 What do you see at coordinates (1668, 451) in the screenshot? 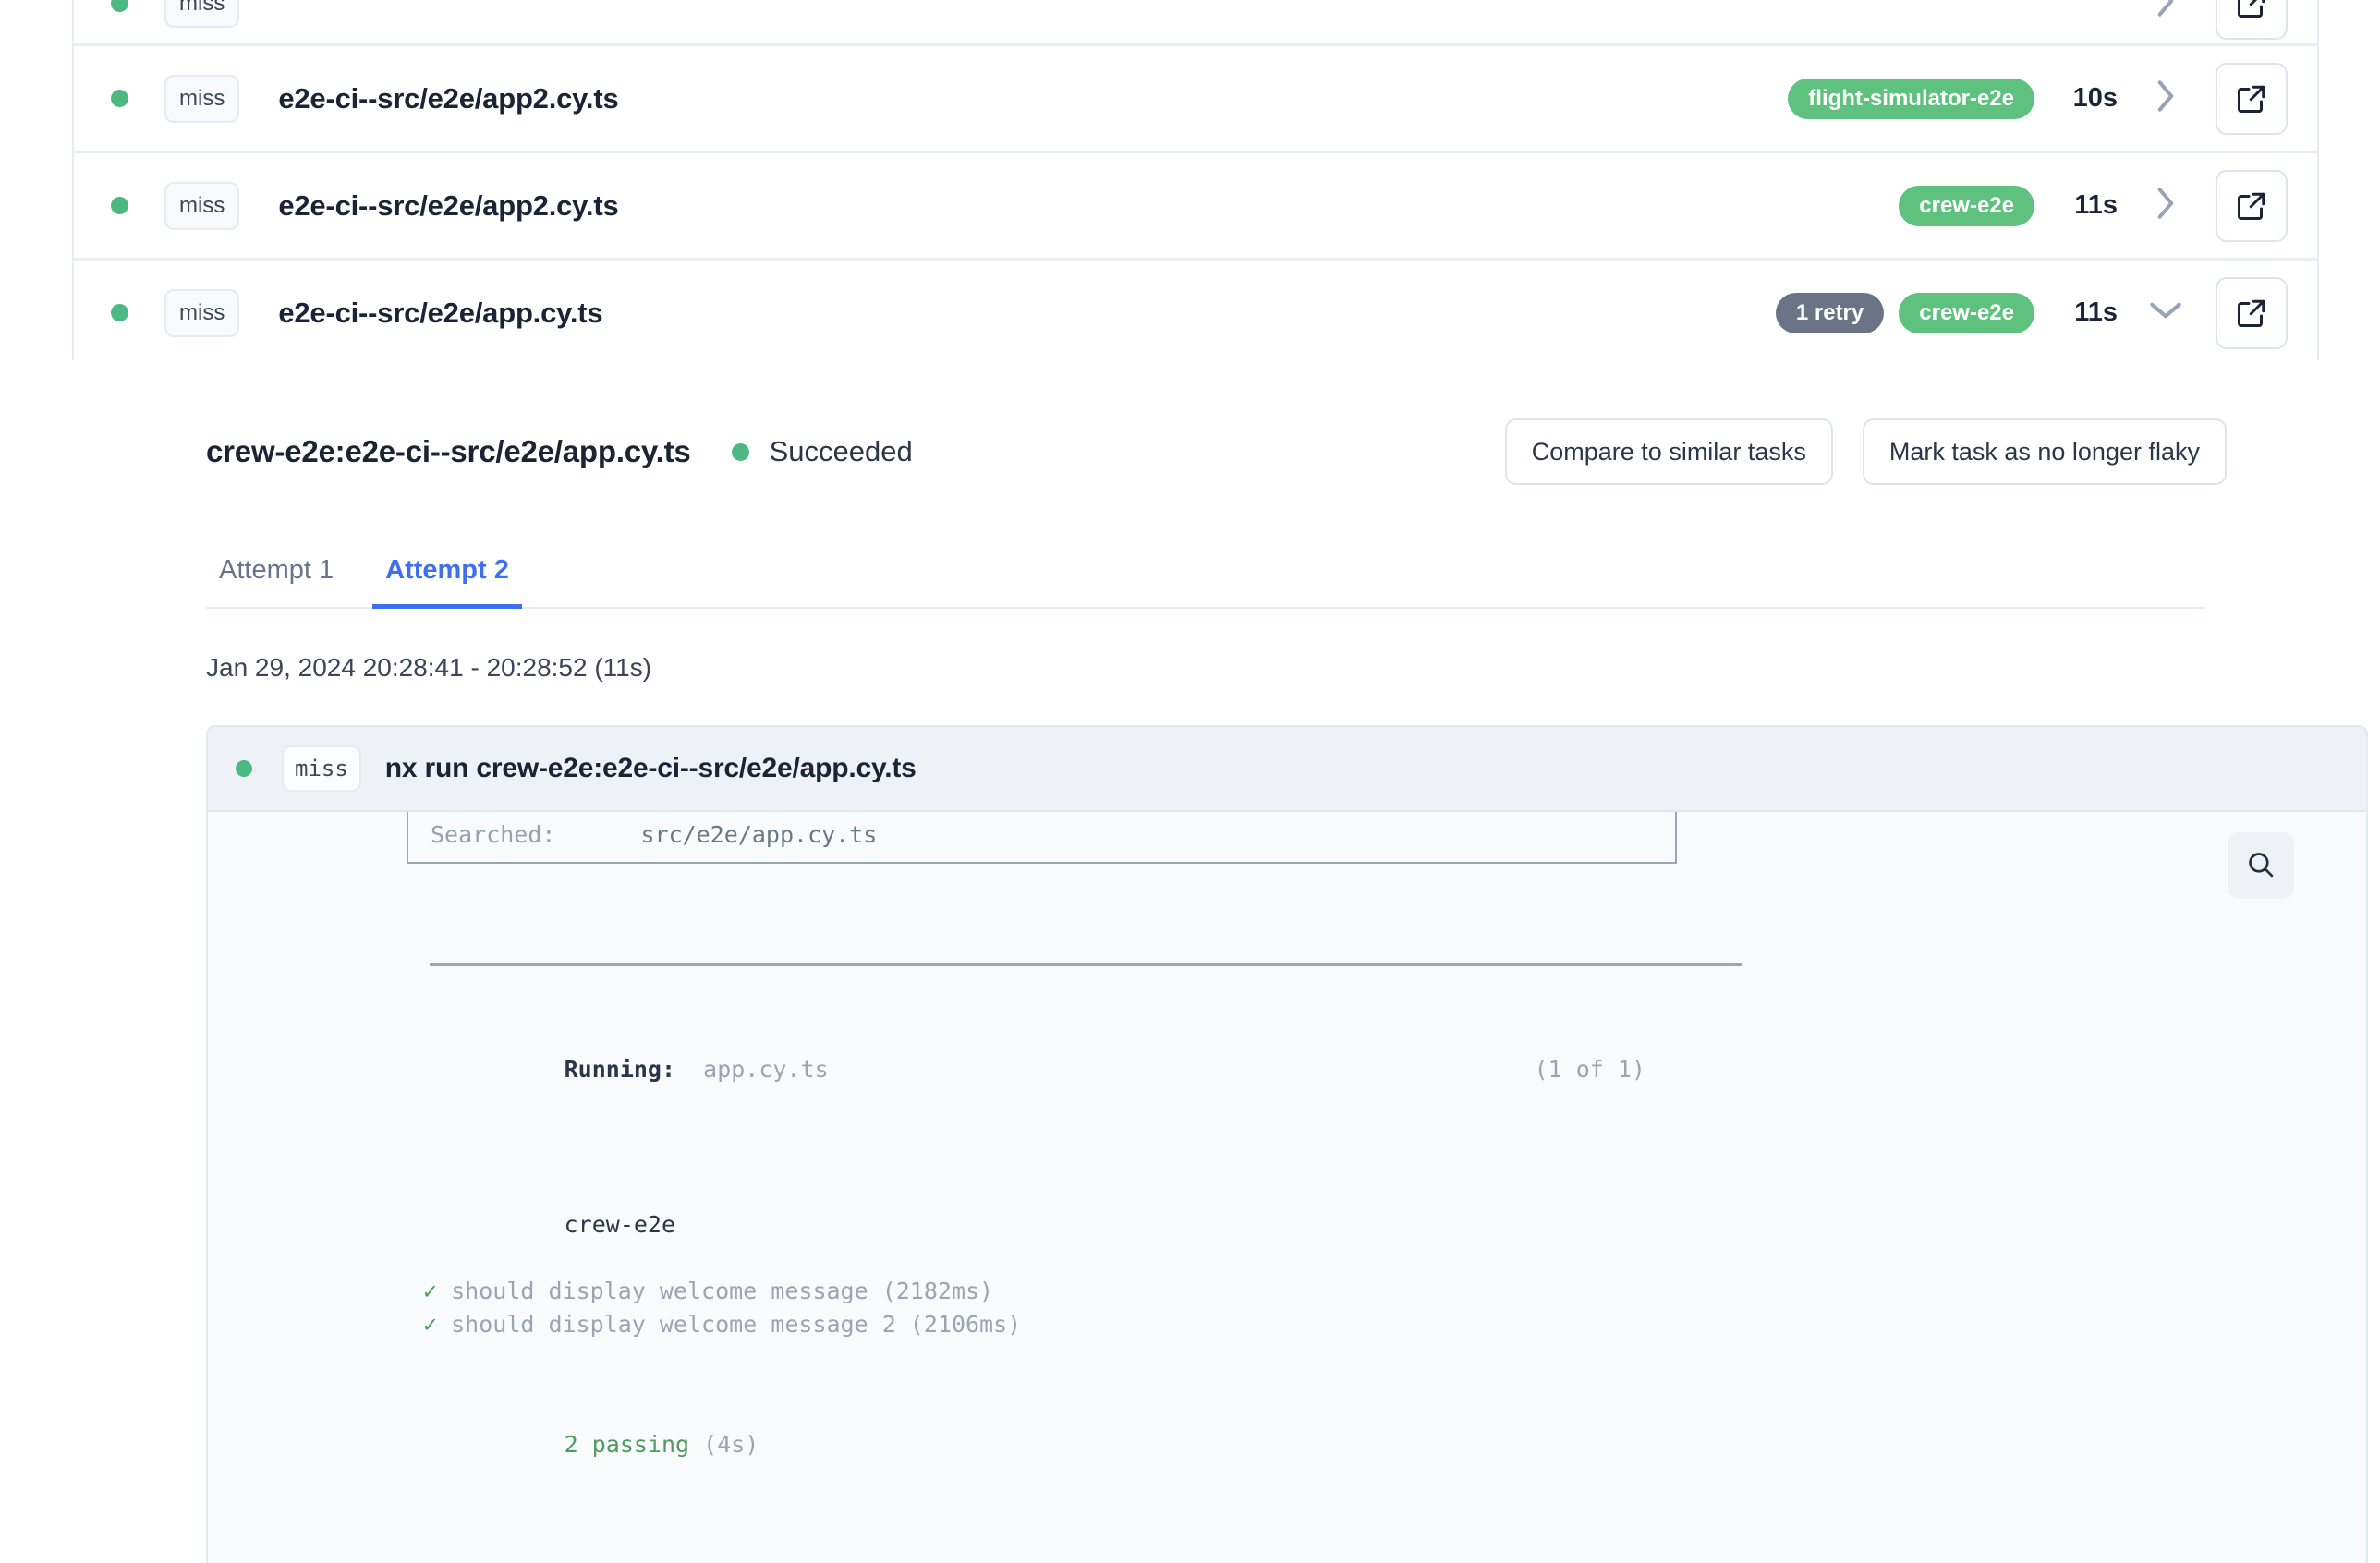
I see `compare-to-similar-tasks-button: Compare to similar tasks` at bounding box center [1668, 451].